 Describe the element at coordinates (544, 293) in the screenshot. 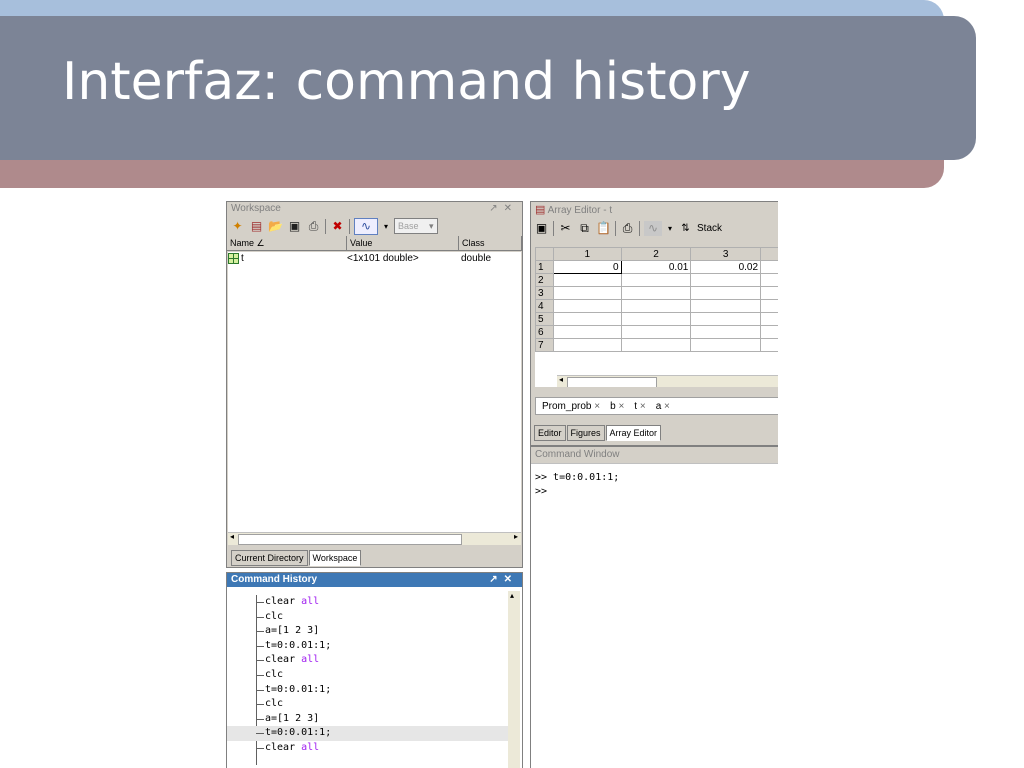

I see `row-header: 3` at that location.